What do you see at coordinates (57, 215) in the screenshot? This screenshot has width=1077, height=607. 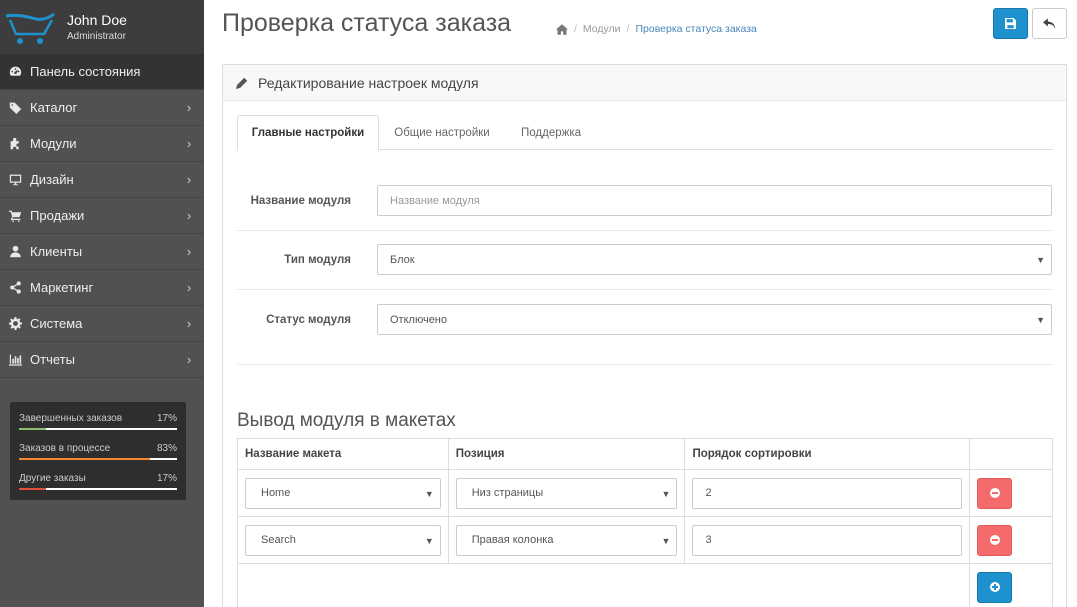 I see `menu-item-label: Продажи` at bounding box center [57, 215].